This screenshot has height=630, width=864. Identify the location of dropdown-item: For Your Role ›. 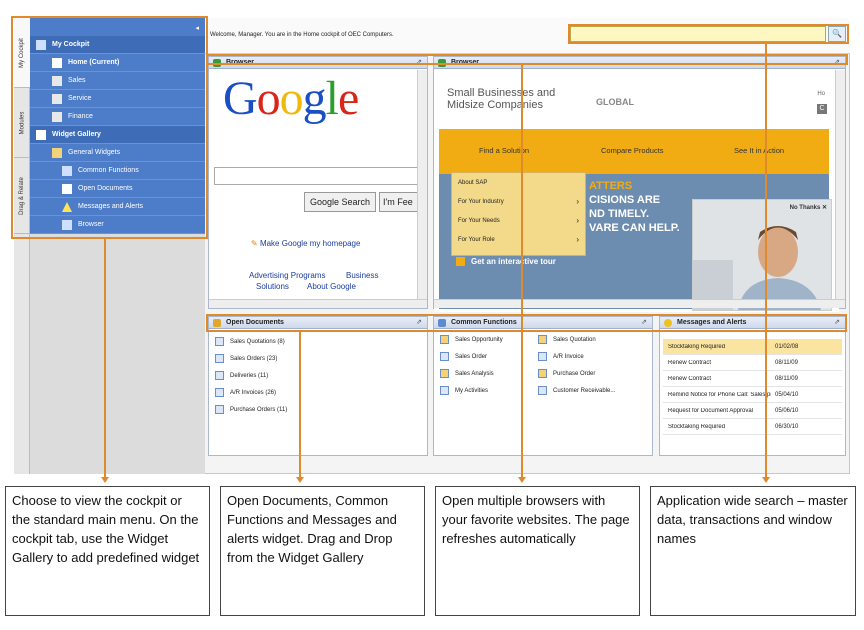
(518, 239).